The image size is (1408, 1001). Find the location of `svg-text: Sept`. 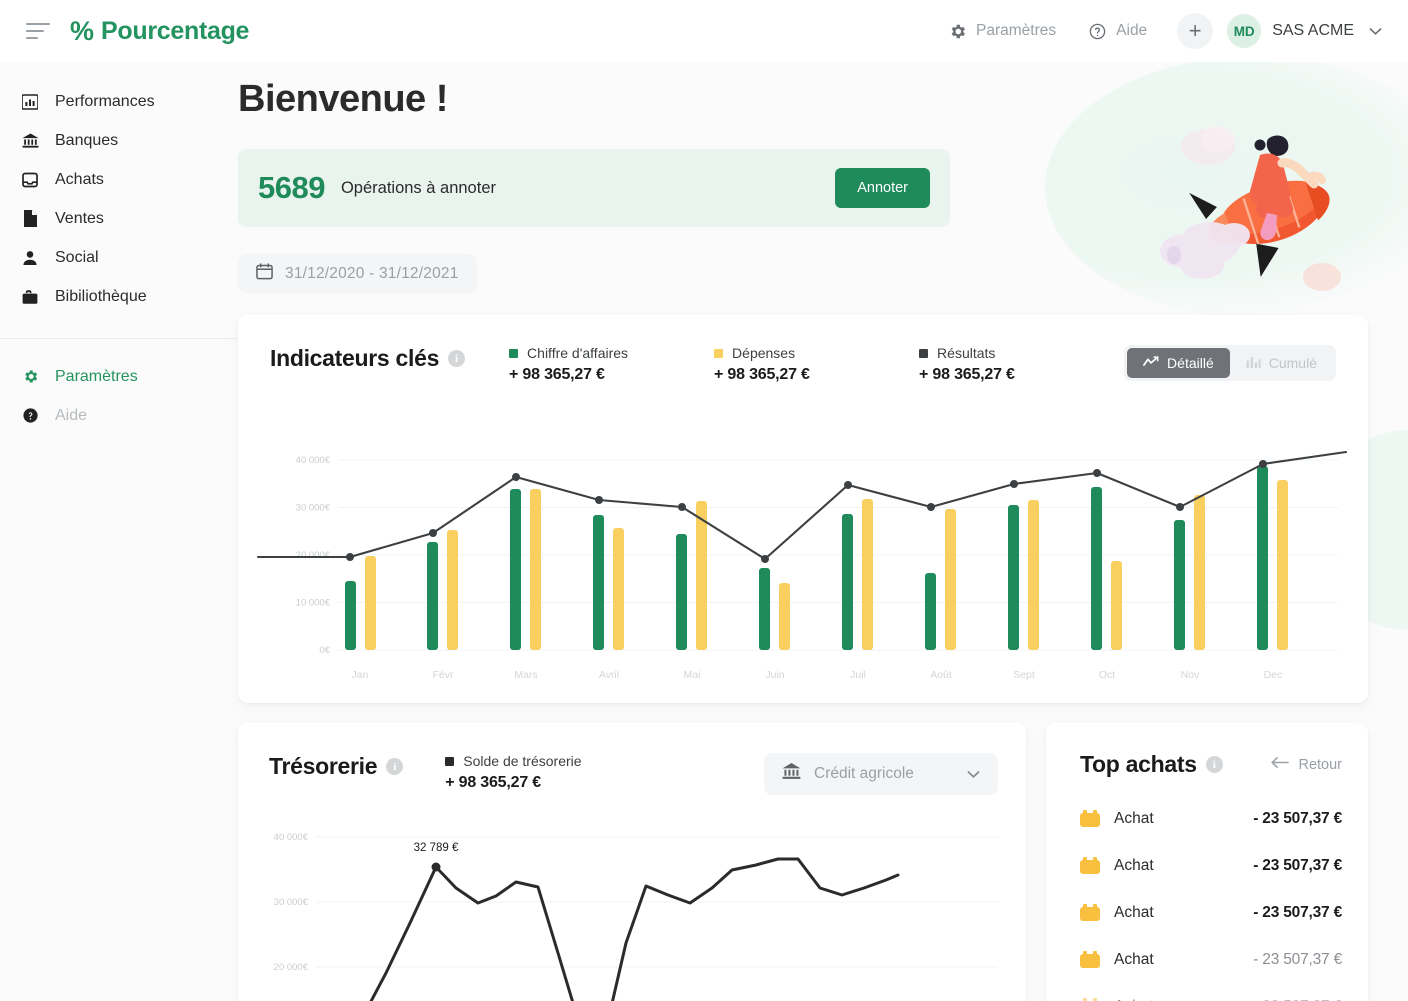

svg-text: Sept is located at coordinates (1024, 675).